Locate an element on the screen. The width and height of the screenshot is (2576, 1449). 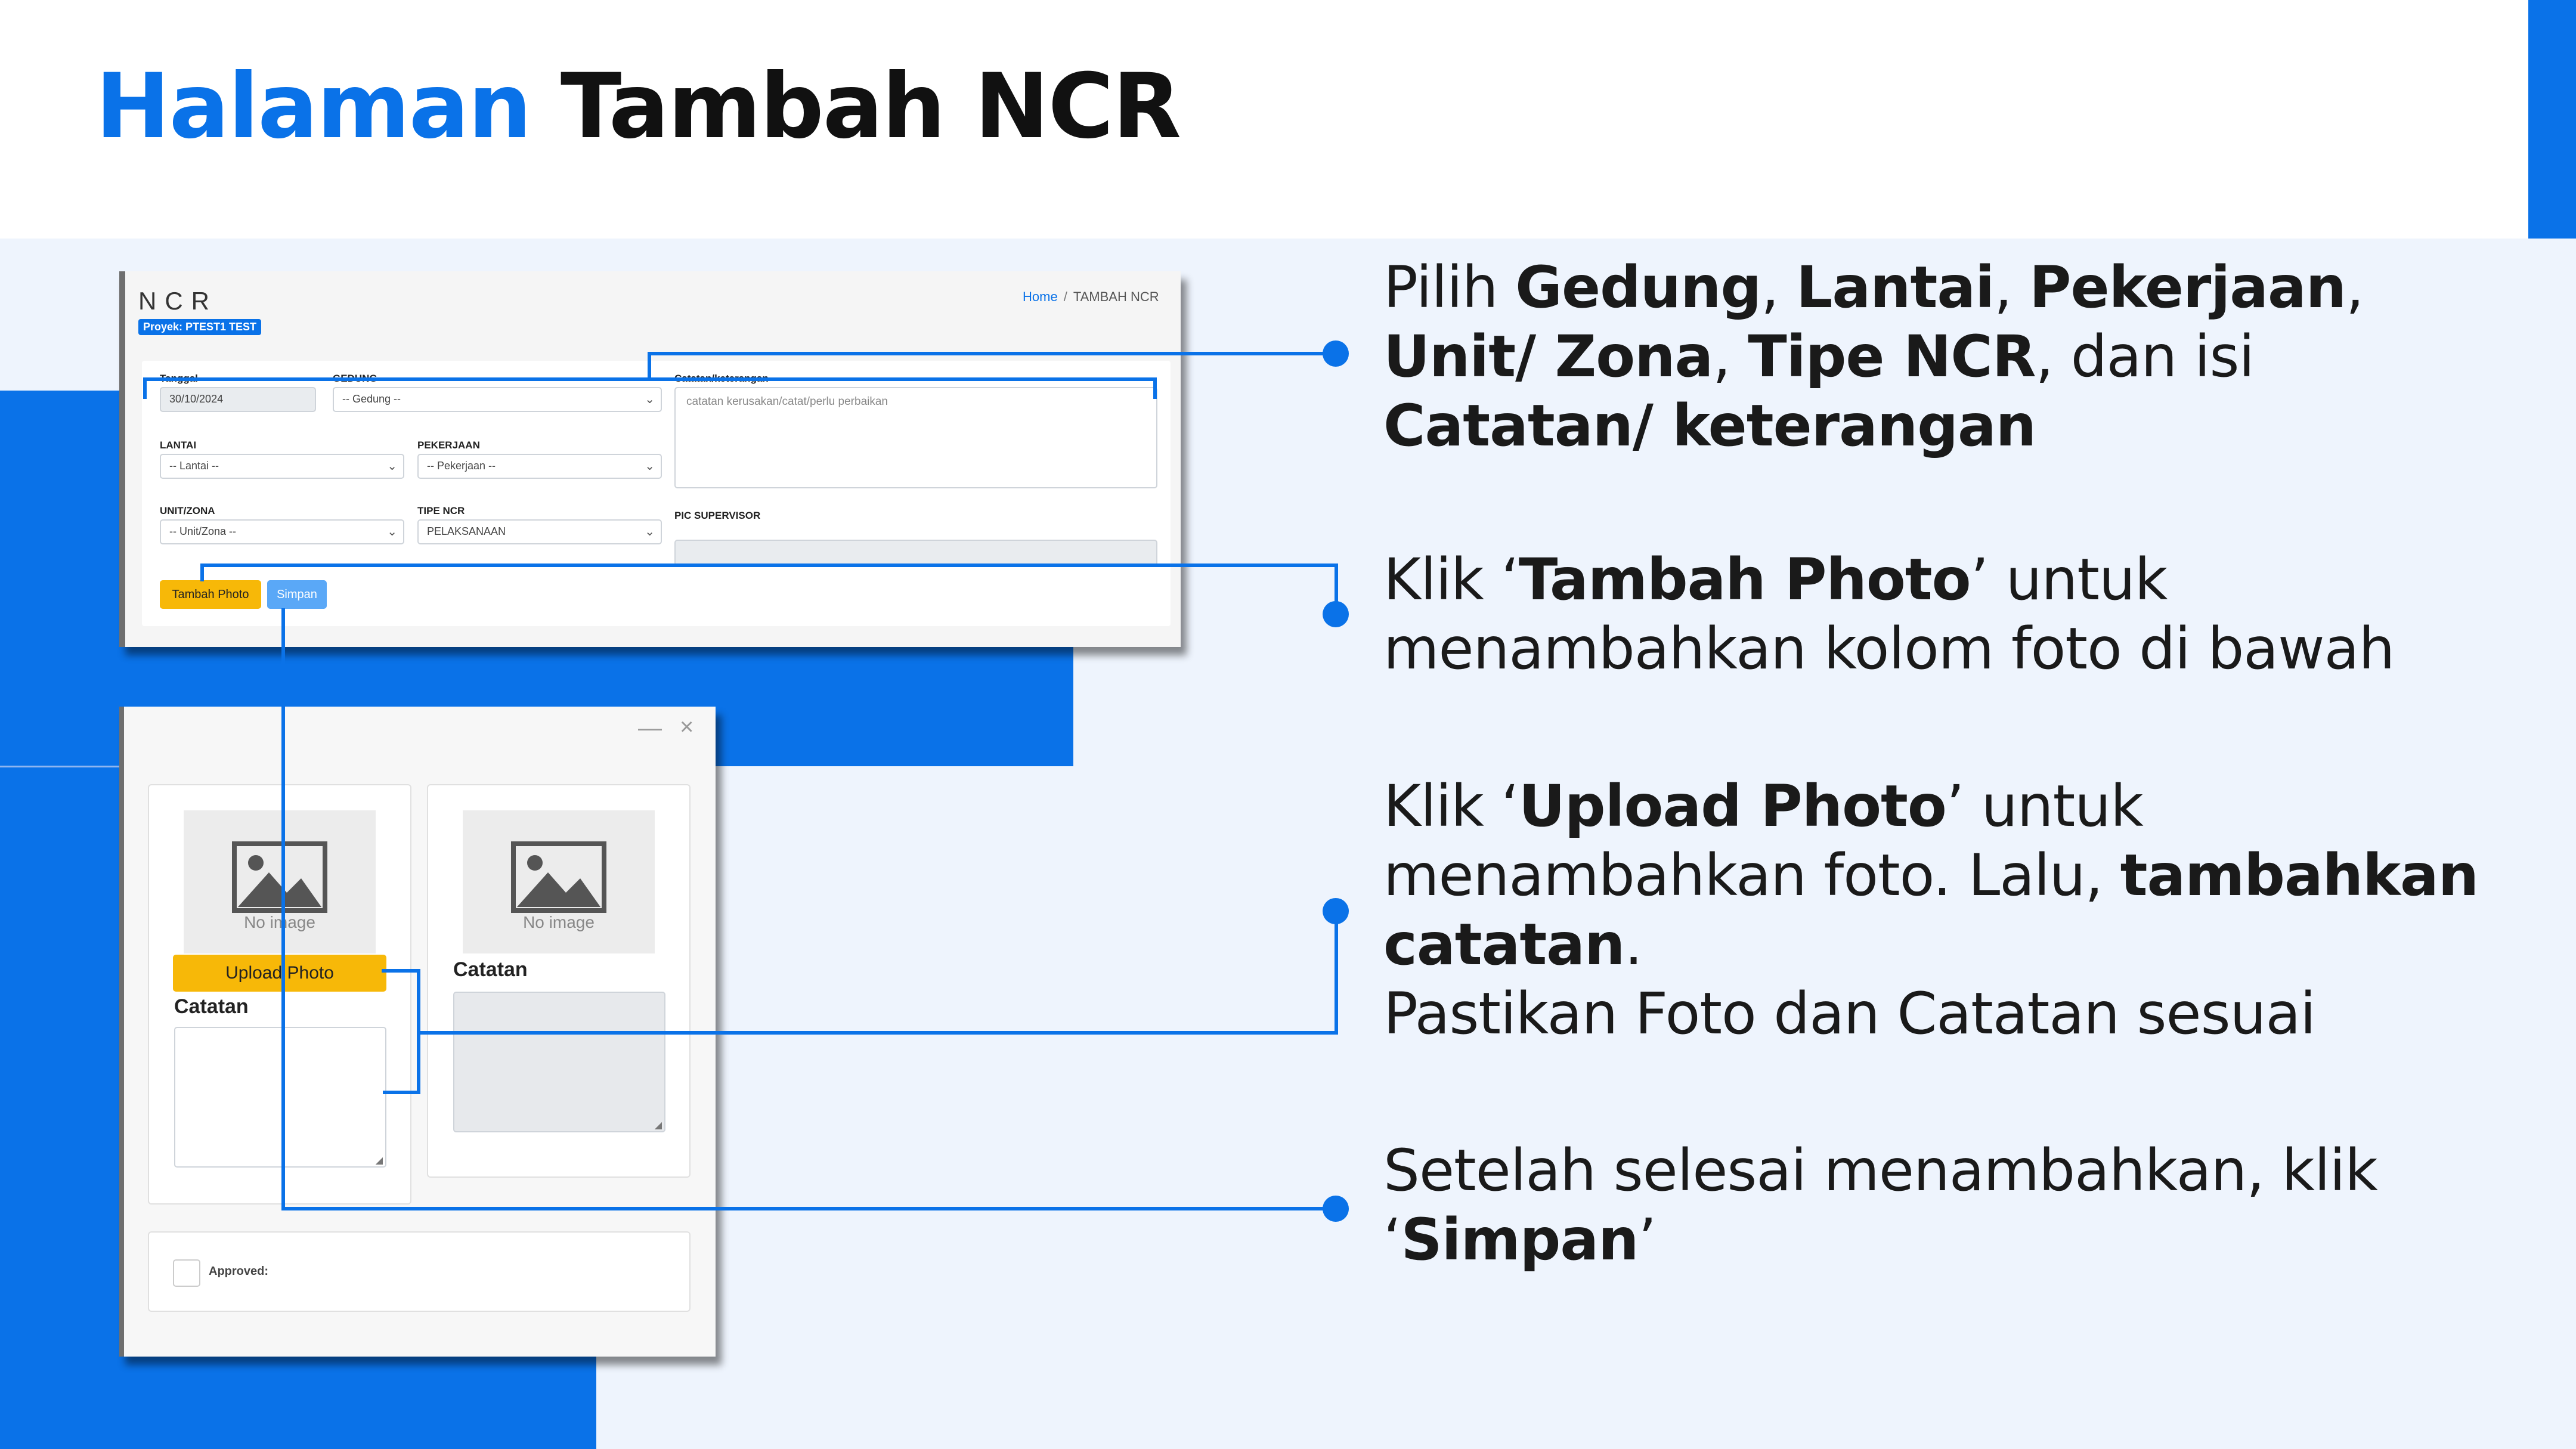
approved-card: Approved: is located at coordinates (420, 1271).